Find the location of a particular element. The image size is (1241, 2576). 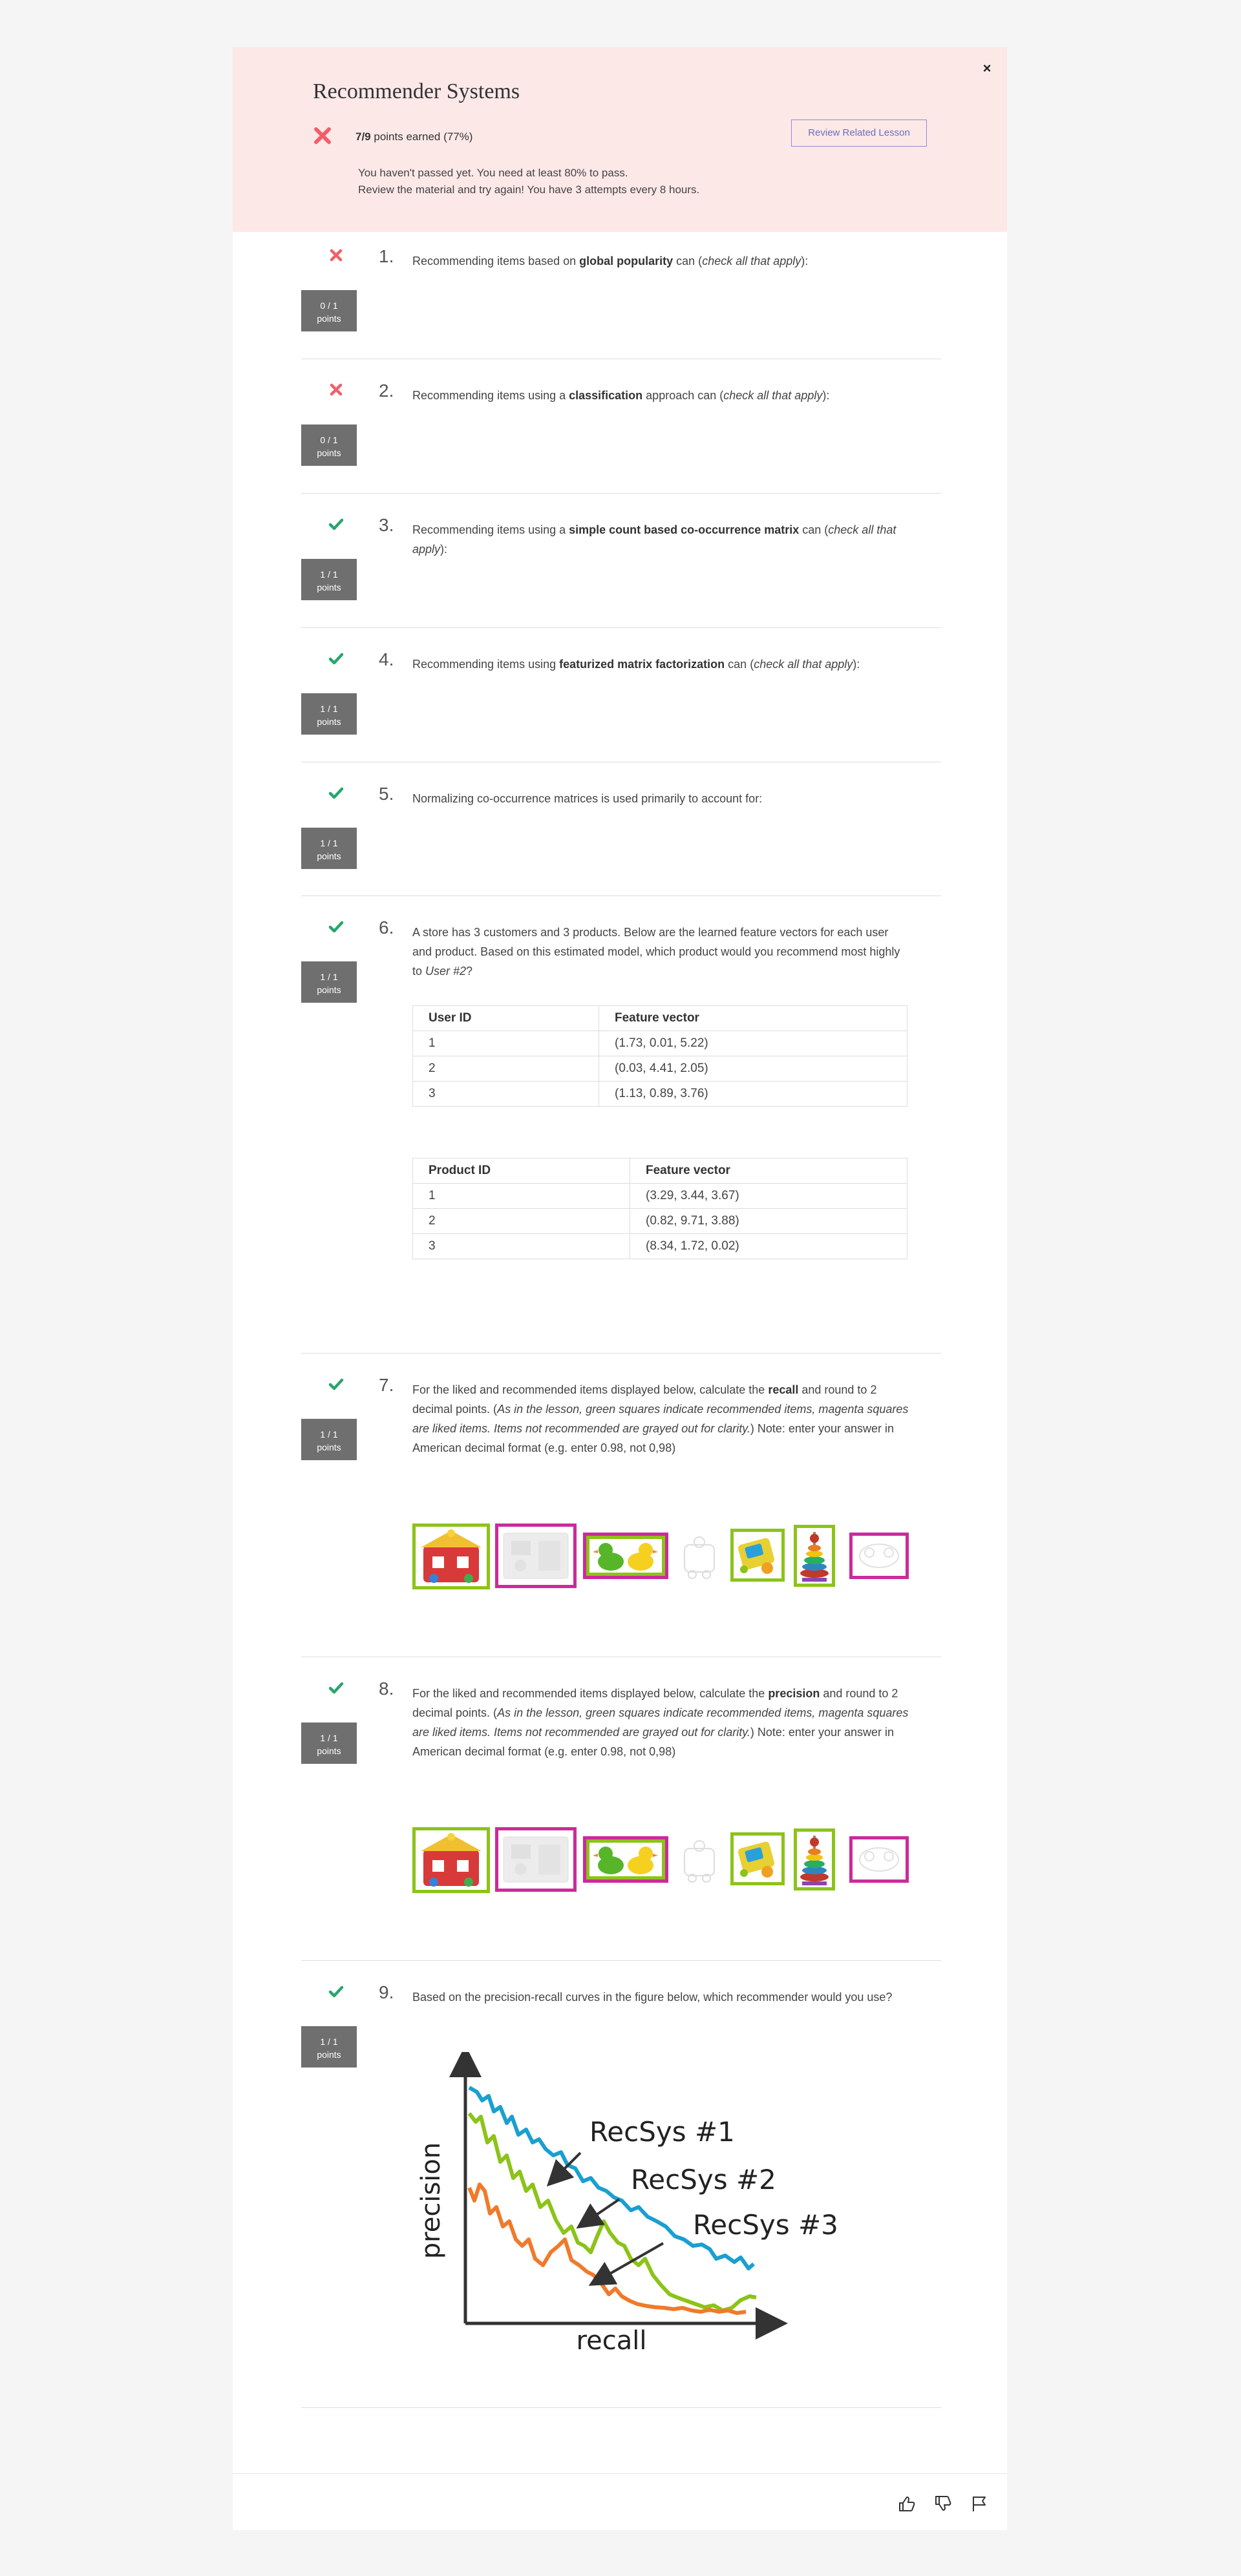

table-cell: (0.03, 4.41, 2.05) is located at coordinates (753, 1069).